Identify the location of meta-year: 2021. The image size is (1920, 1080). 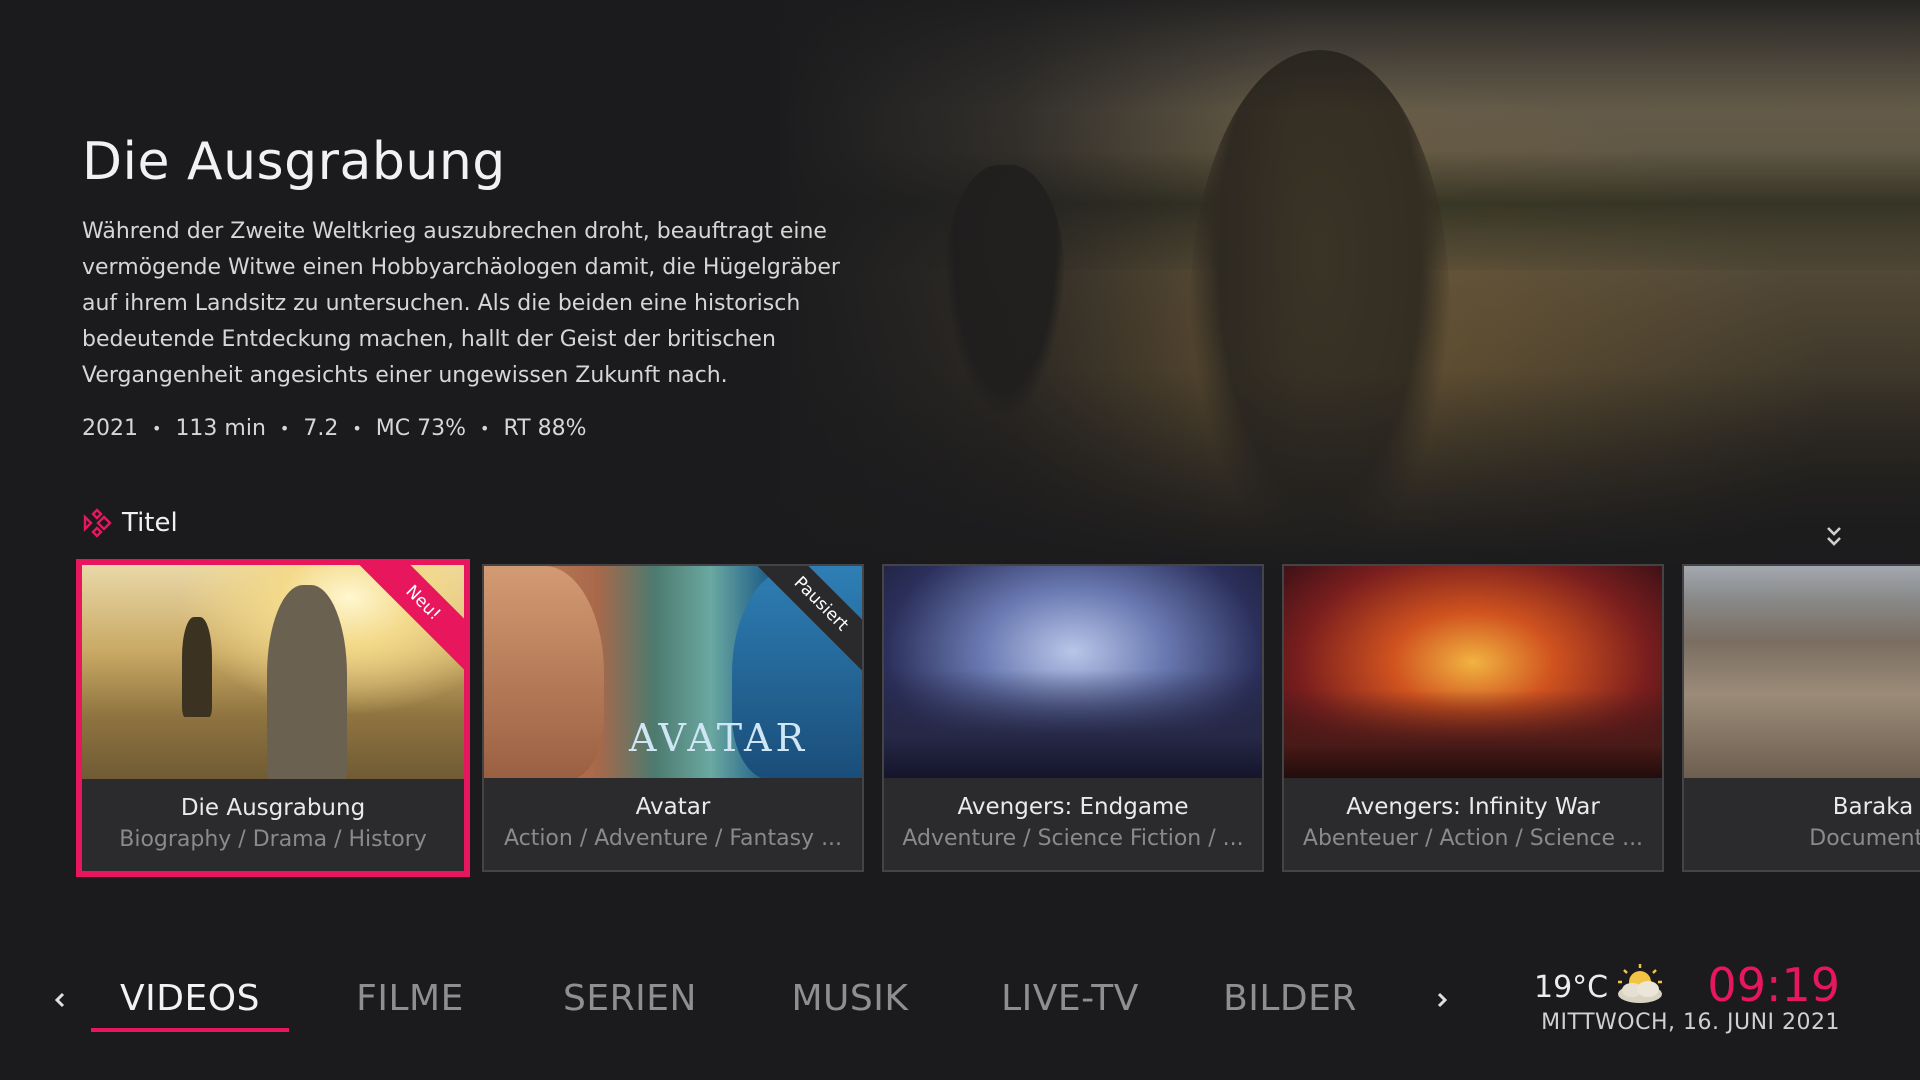
(110, 428).